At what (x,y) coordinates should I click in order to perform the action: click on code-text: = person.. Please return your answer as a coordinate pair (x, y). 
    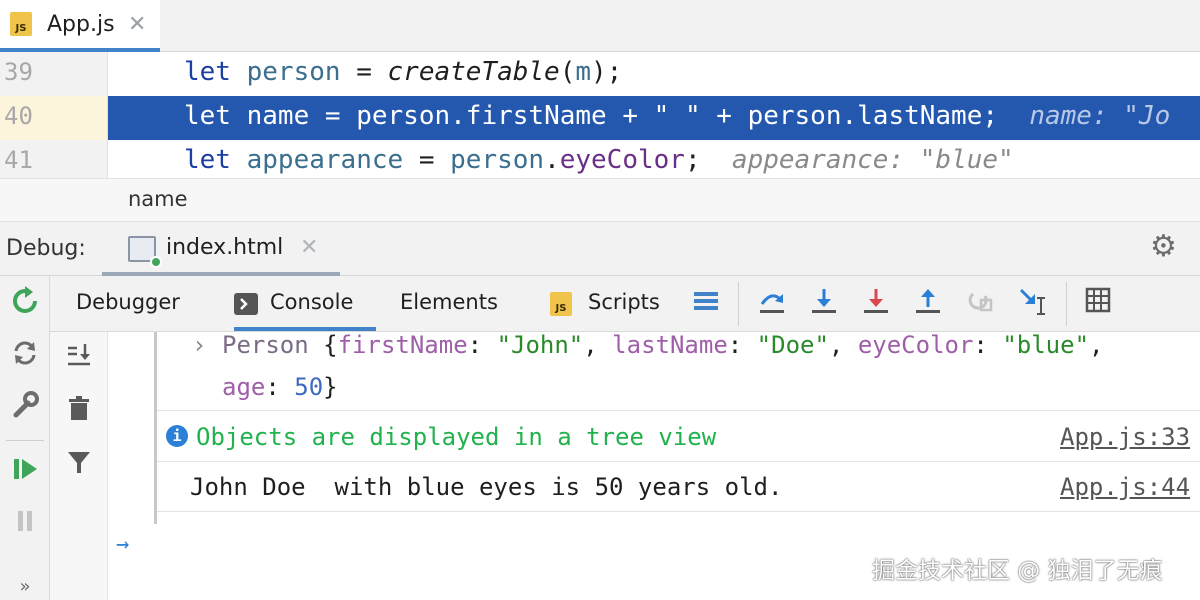
    Looking at the image, I should click on (387, 116).